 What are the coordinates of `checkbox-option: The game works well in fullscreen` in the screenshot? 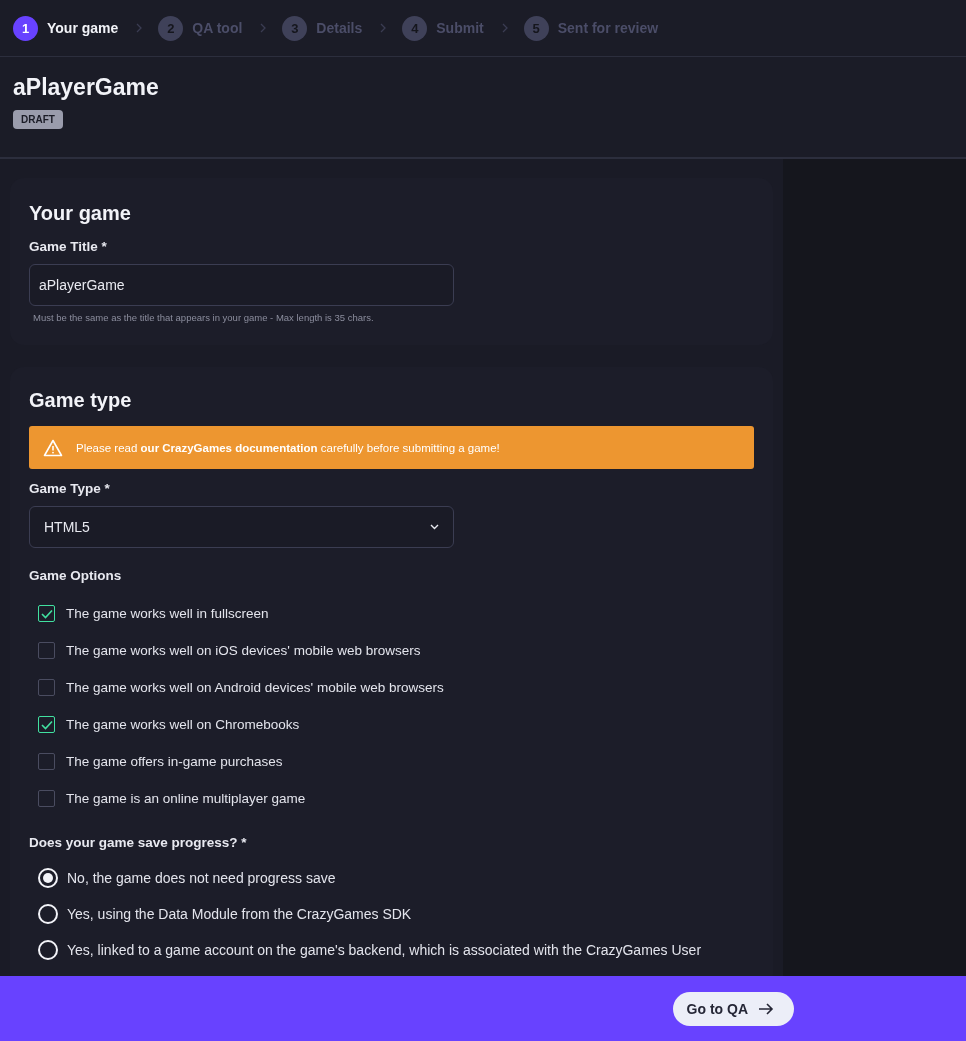 It's located at (396, 613).